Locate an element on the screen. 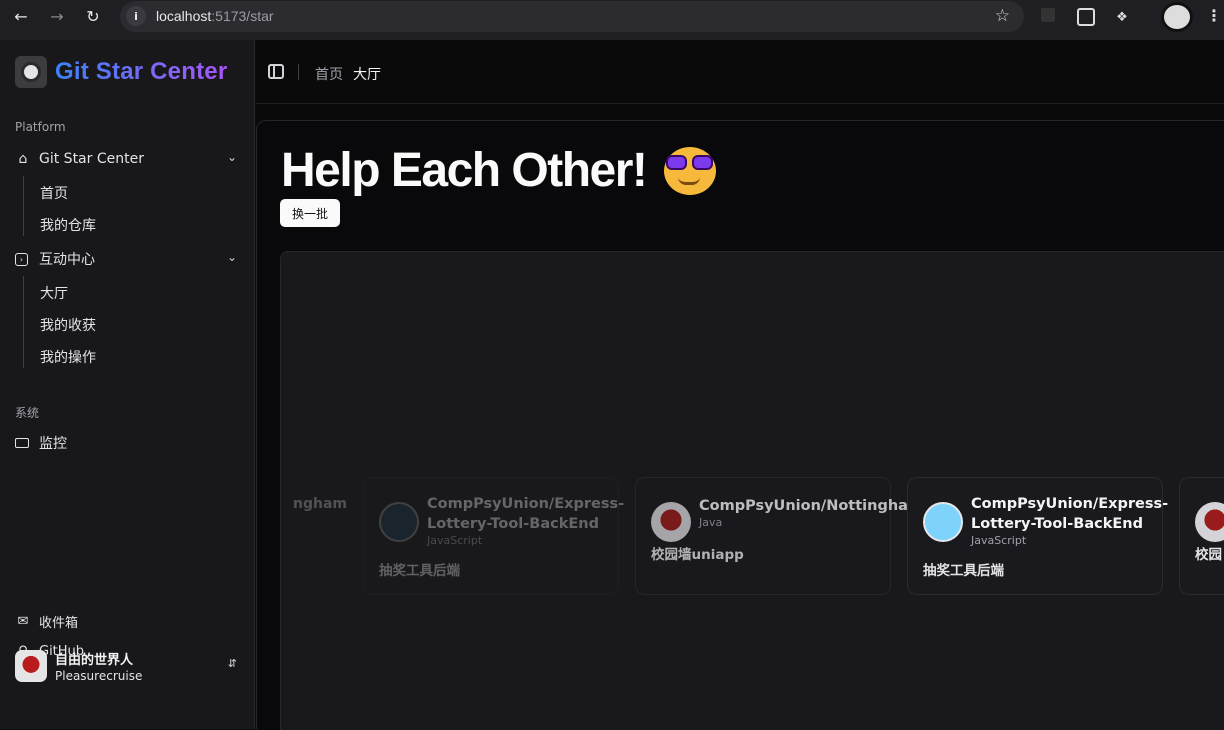 The height and width of the screenshot is (730, 1224). address-bar: i localhost:5173/star ☆ is located at coordinates (572, 16).